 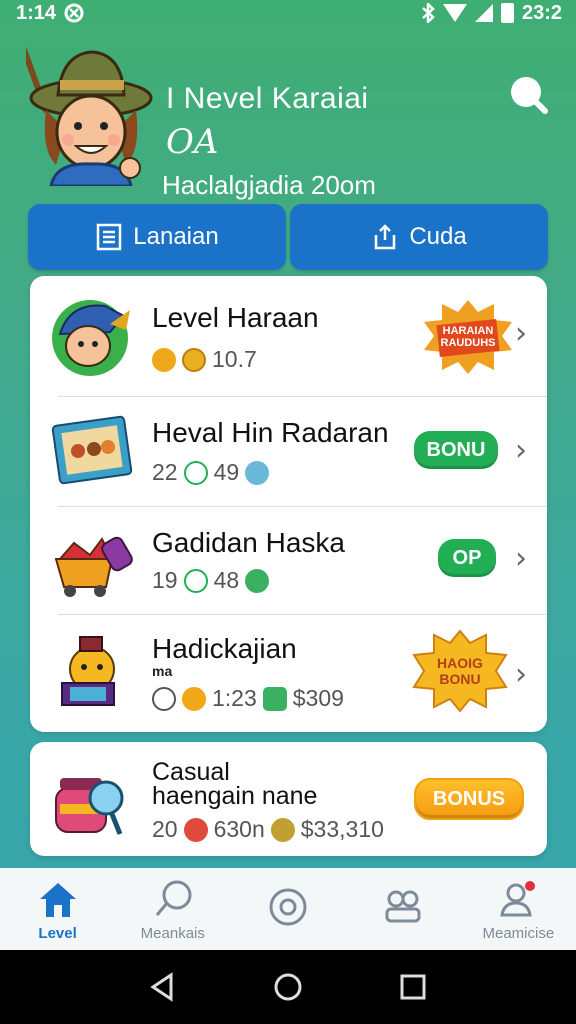 I want to click on user-icon, so click(x=257, y=472).